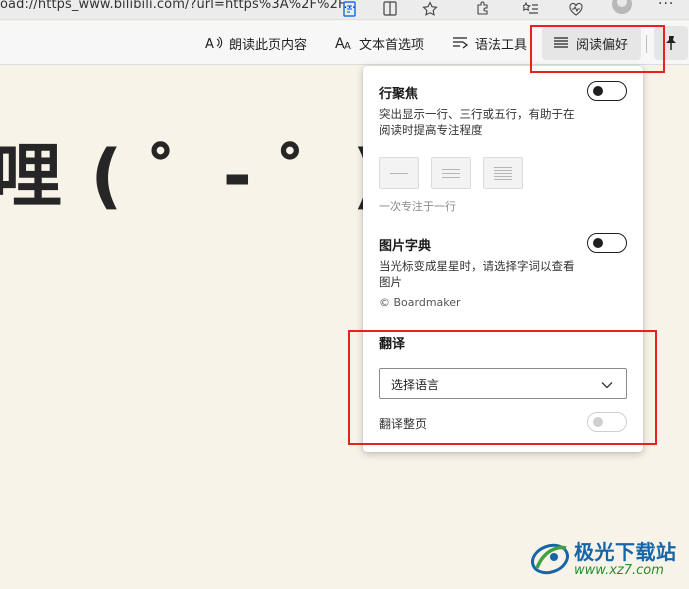 This screenshot has height=589, width=689. I want to click on performance-heart-icon, so click(576, 9).